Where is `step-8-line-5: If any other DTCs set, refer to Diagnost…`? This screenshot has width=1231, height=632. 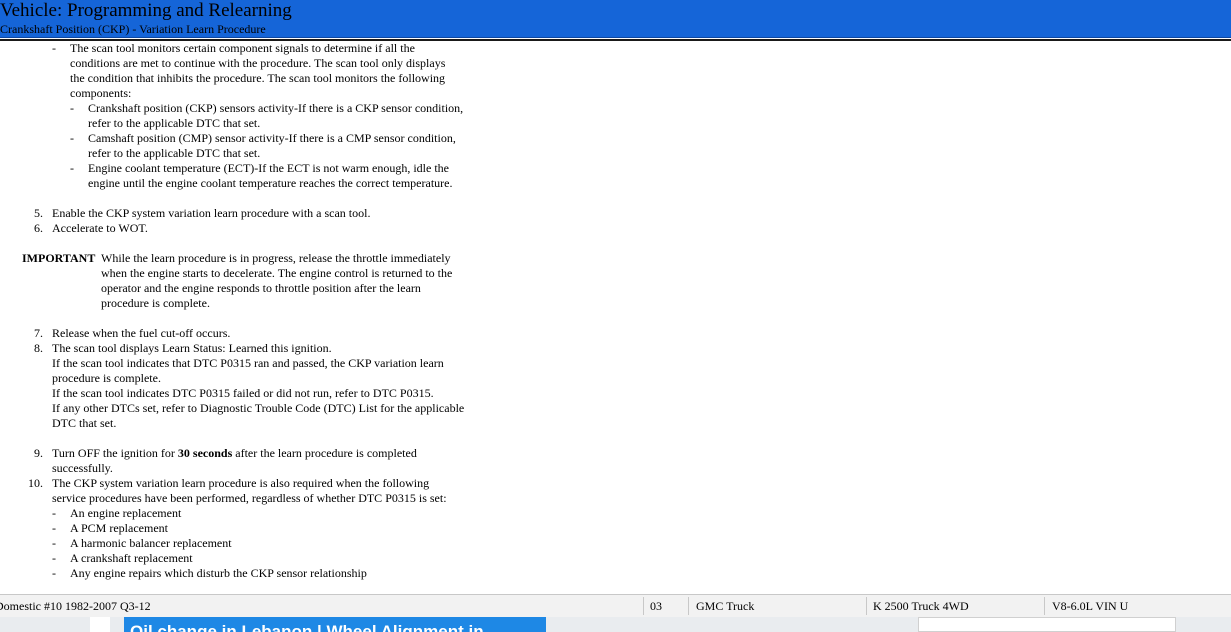 step-8-line-5: If any other DTCs set, refer to Diagnost… is located at coordinates (258, 408).